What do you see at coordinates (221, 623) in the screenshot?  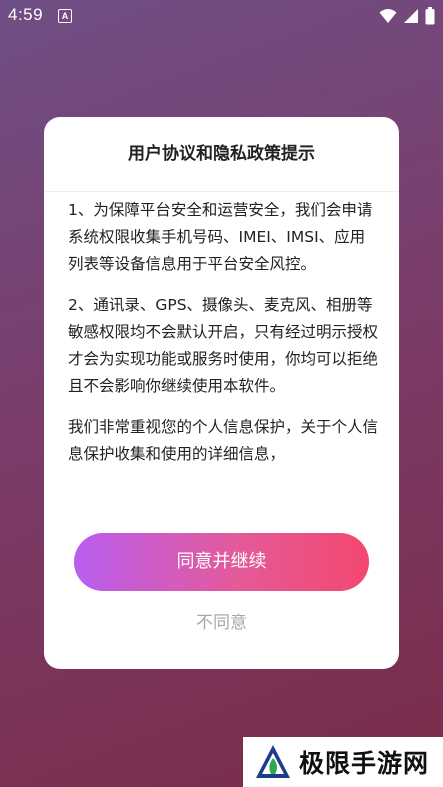 I see `disagree-button: 不同意` at bounding box center [221, 623].